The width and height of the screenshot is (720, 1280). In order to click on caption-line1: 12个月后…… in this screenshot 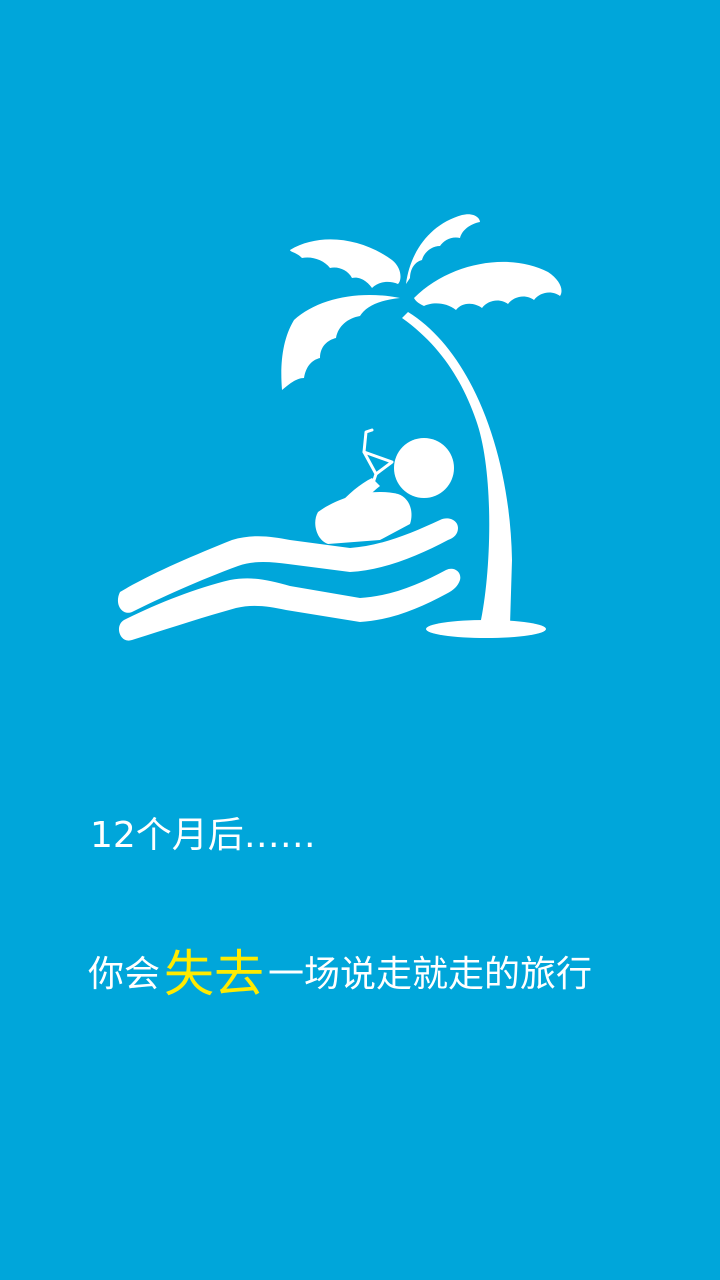, I will do `click(203, 835)`.